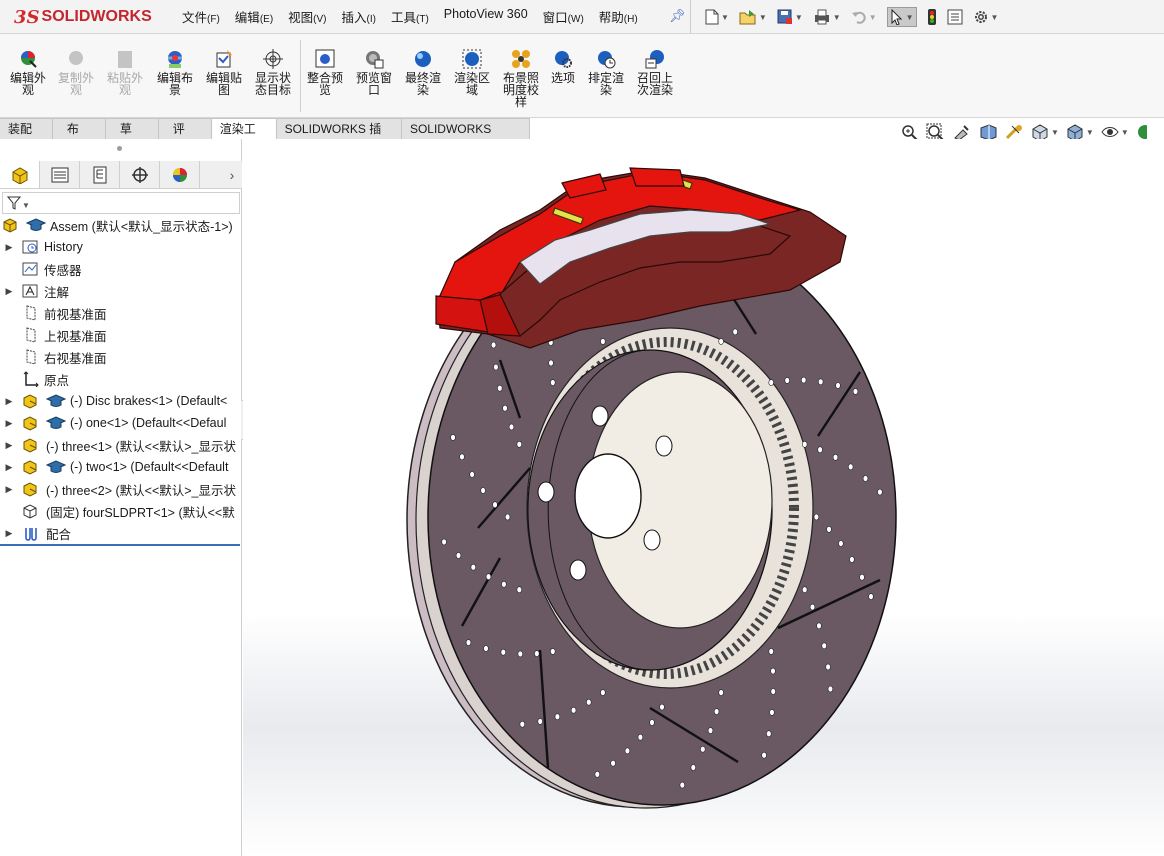 The height and width of the screenshot is (856, 1164). What do you see at coordinates (121, 533) in the screenshot?
I see `tree-item-mates: ▶ 配合` at bounding box center [121, 533].